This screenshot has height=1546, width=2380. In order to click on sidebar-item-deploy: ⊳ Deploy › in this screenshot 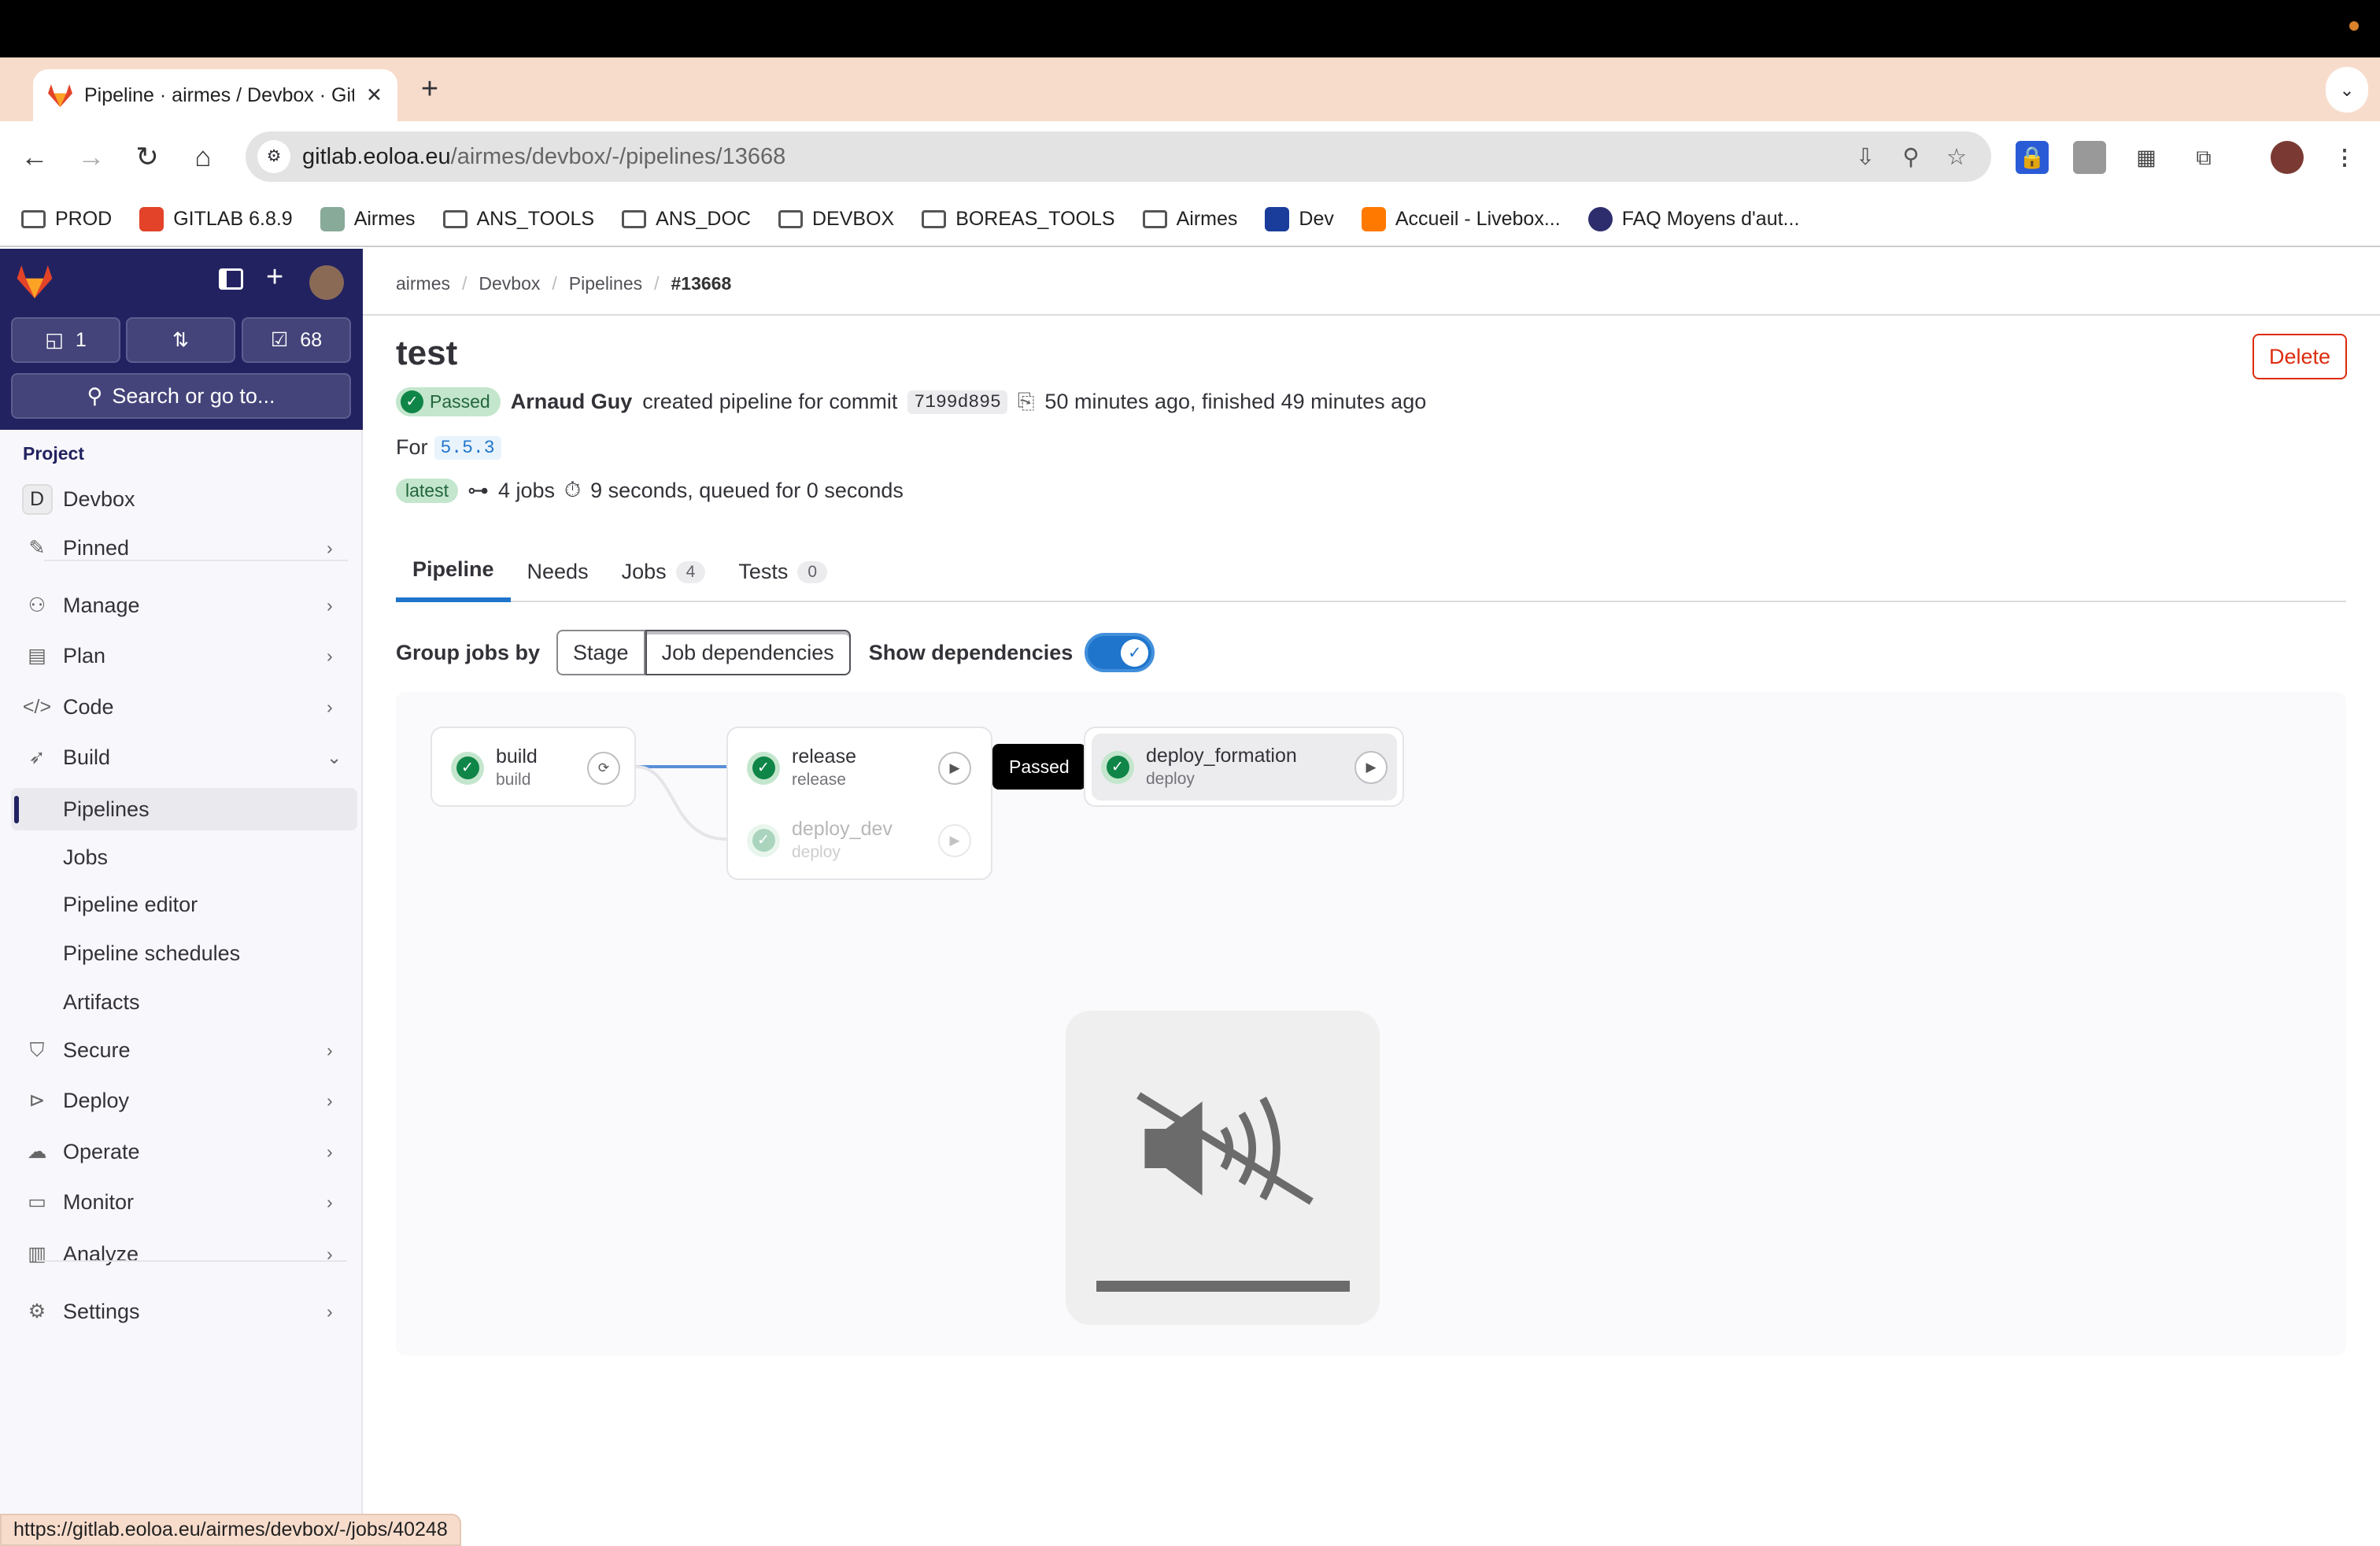, I will do `click(184, 1100)`.